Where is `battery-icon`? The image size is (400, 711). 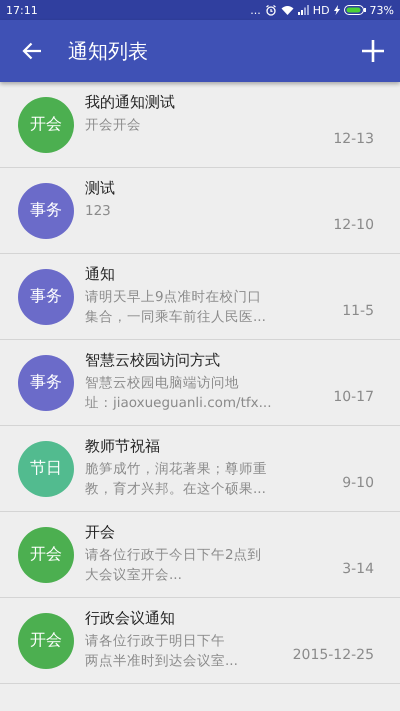
battery-icon is located at coordinates (355, 10).